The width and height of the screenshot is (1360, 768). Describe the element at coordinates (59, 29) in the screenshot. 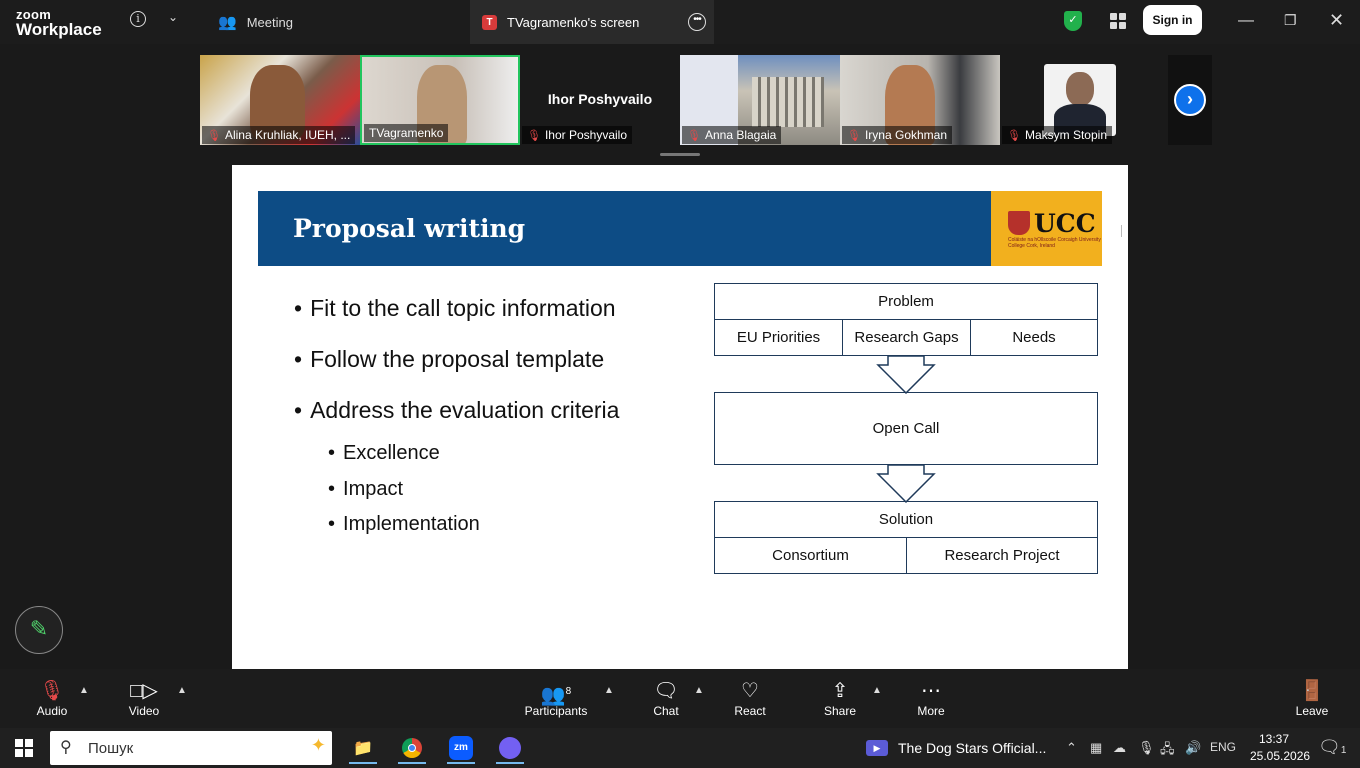

I see `logo-line2: Workplace` at that location.